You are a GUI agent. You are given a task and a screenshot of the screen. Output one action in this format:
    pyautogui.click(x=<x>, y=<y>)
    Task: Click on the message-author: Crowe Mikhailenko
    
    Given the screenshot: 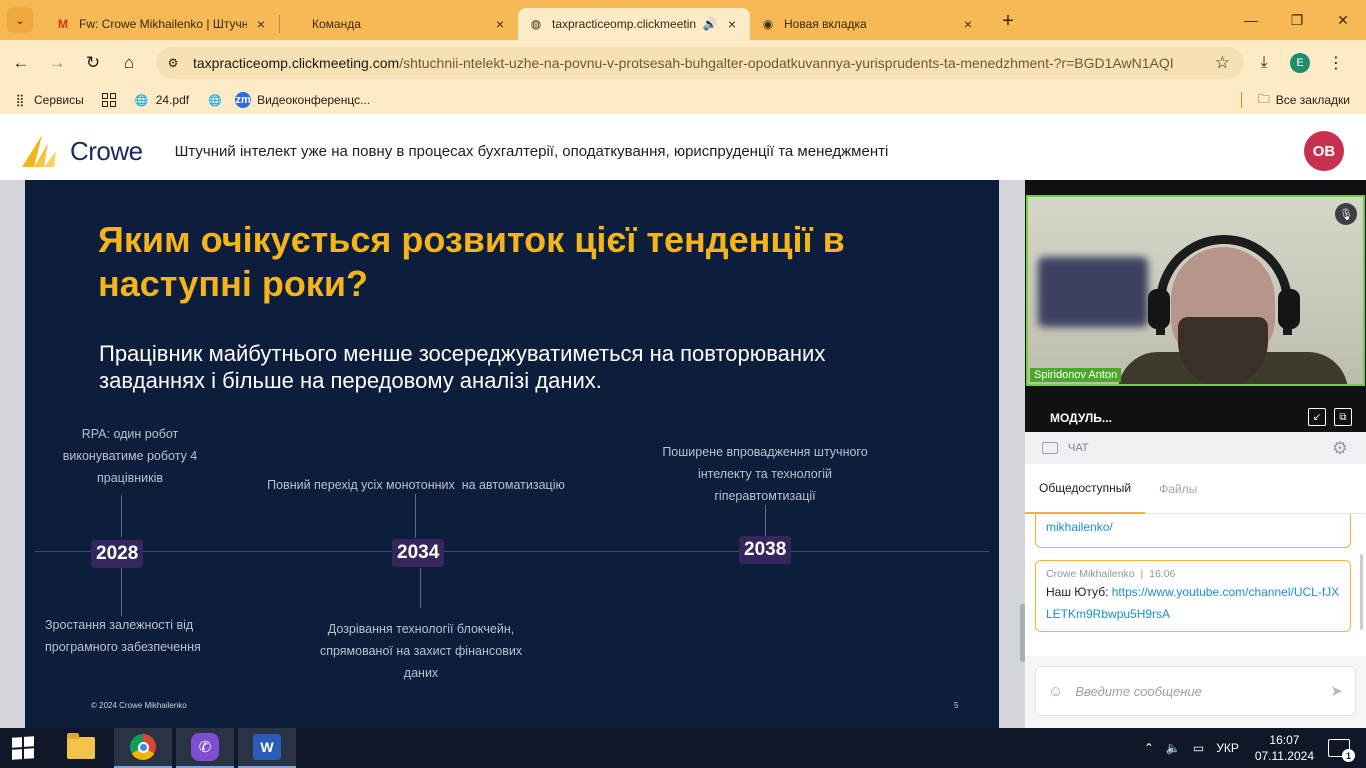 What is the action you would take?
    pyautogui.click(x=1090, y=574)
    